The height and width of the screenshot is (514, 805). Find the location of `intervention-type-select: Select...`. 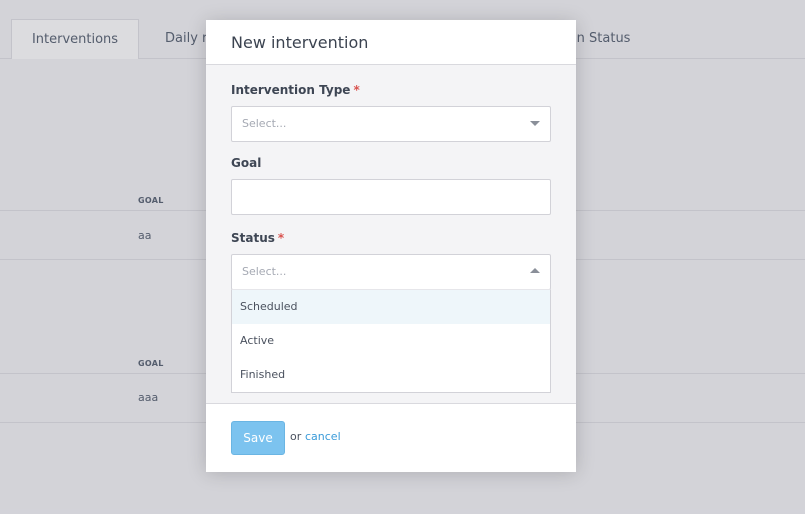

intervention-type-select: Select... is located at coordinates (391, 124).